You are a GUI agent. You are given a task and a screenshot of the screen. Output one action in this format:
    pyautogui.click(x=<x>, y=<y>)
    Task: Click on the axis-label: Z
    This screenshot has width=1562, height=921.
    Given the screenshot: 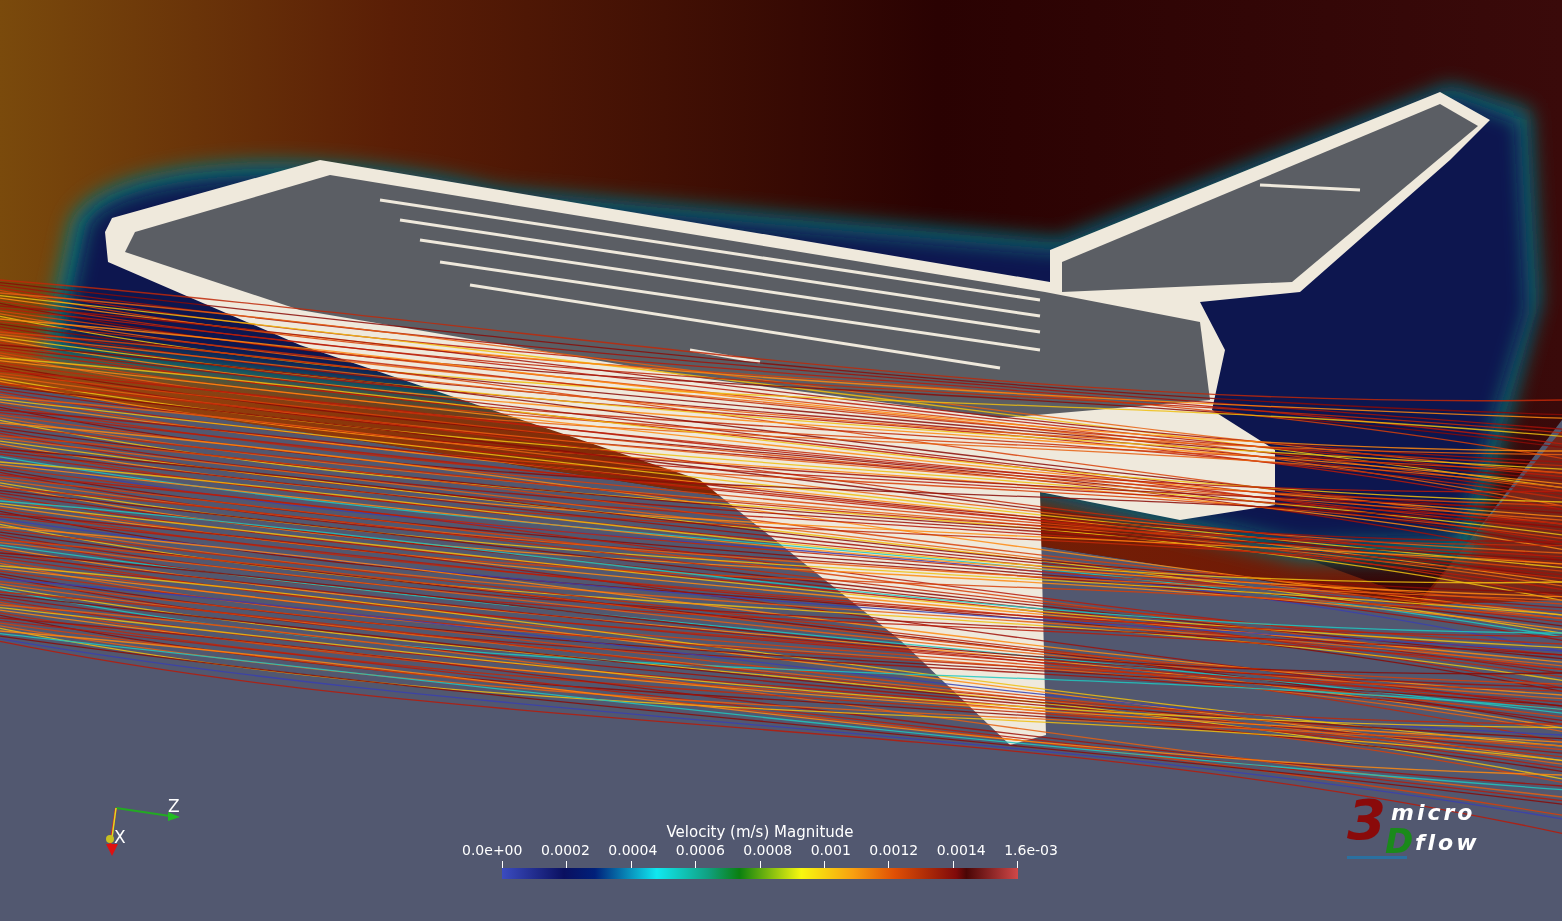 What is the action you would take?
    pyautogui.click(x=174, y=806)
    